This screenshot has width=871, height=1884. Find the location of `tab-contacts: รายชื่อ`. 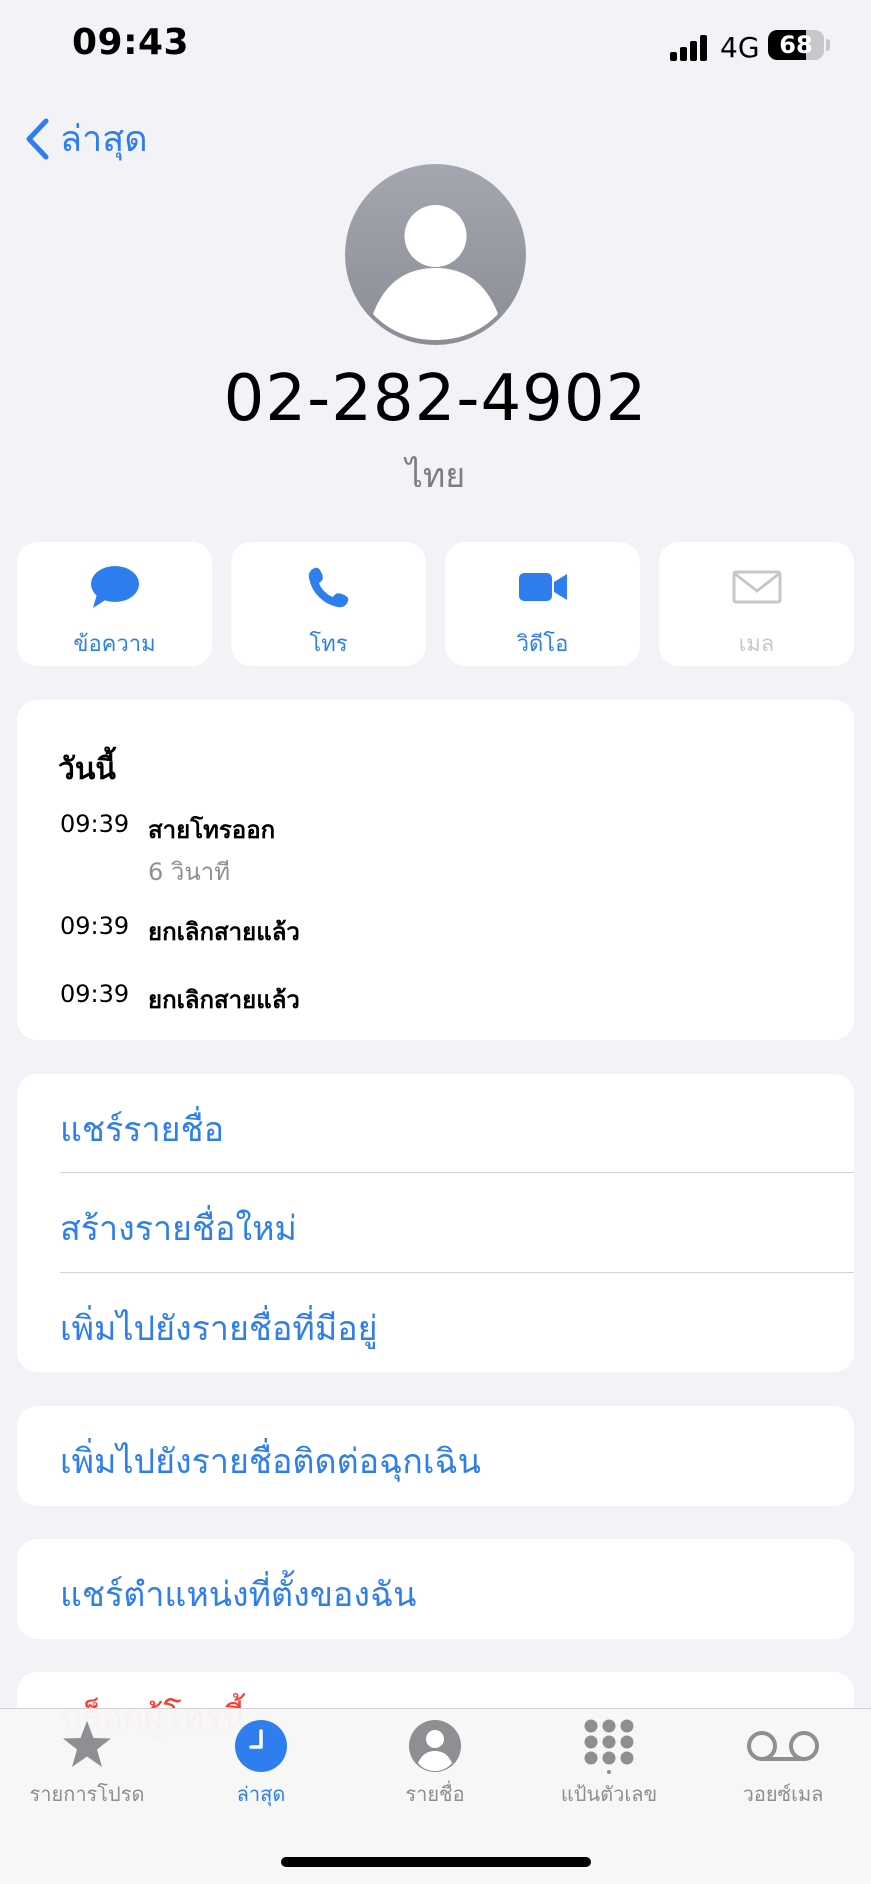

tab-contacts: รายชื่อ is located at coordinates (435, 1764).